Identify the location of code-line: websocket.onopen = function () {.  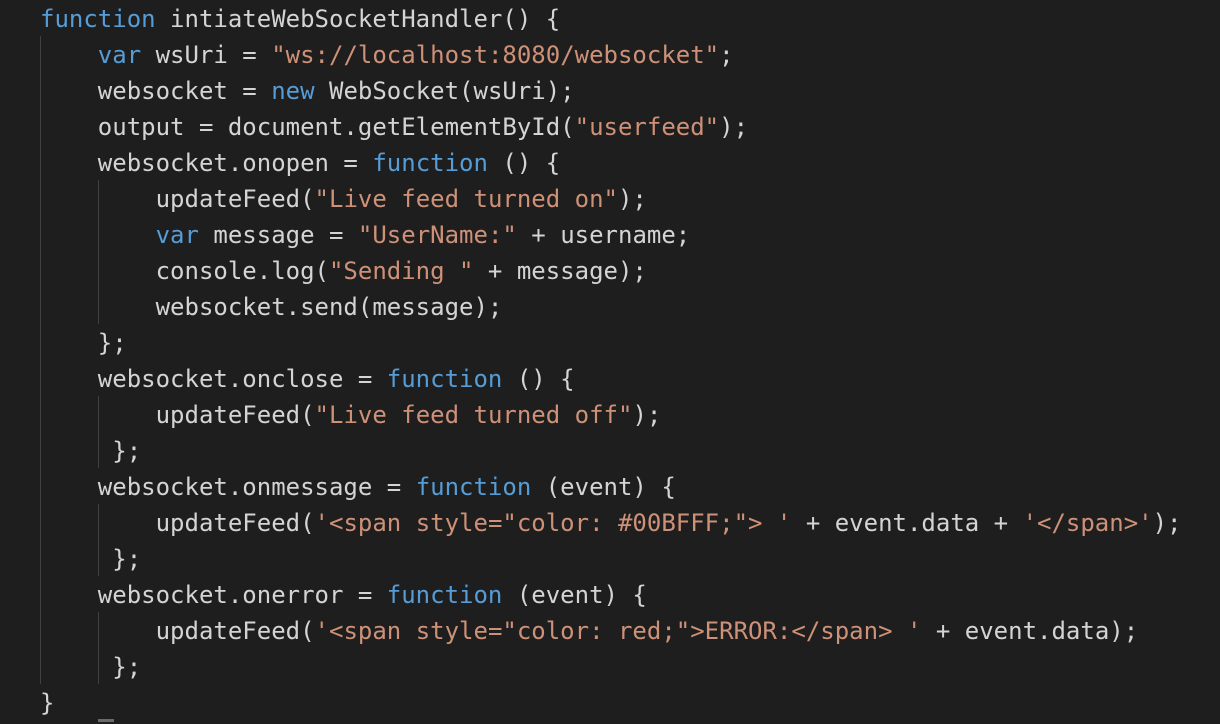
(300, 163).